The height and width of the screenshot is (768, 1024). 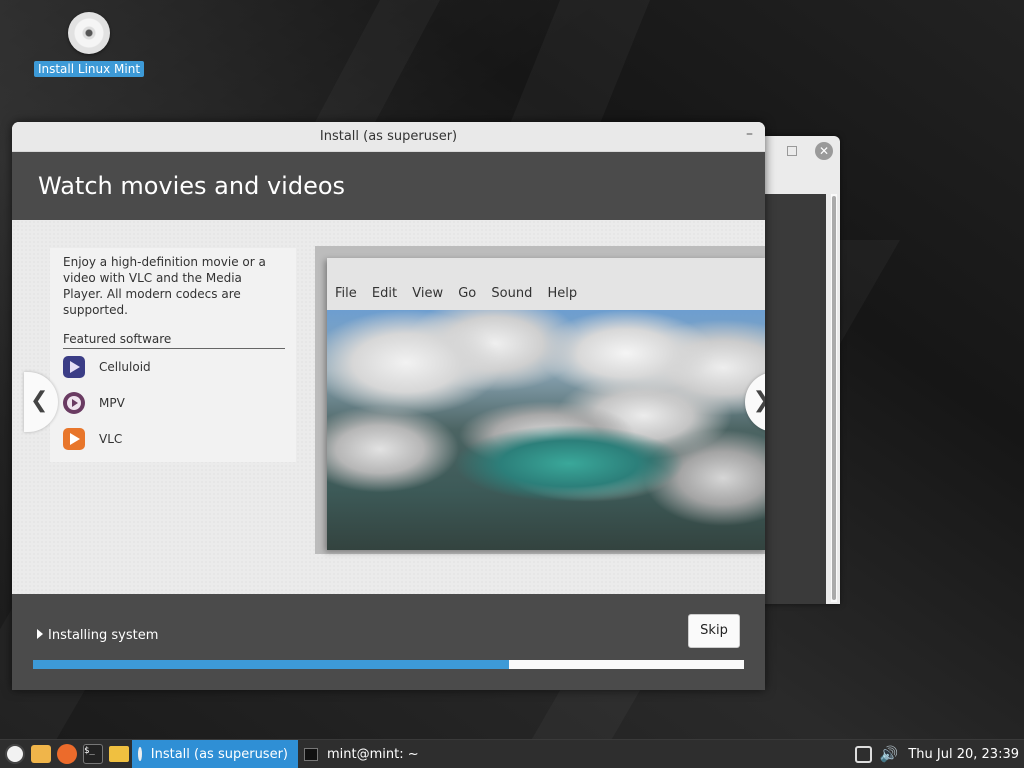 I want to click on celluloid-icon, so click(x=74, y=367).